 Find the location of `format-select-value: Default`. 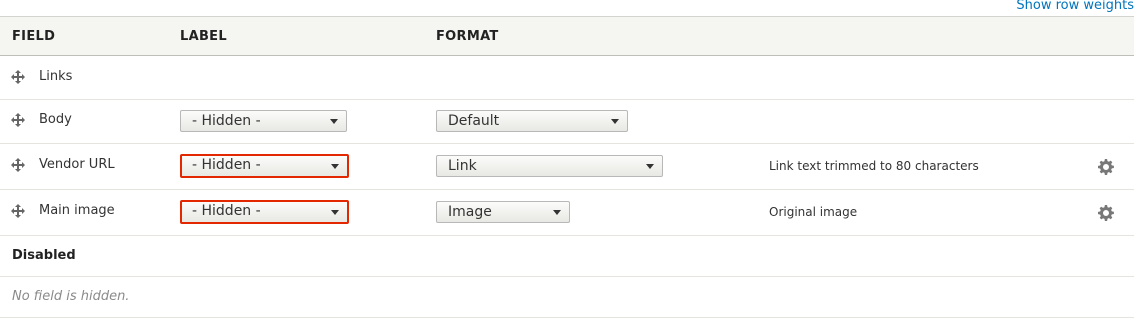

format-select-value: Default is located at coordinates (474, 121).